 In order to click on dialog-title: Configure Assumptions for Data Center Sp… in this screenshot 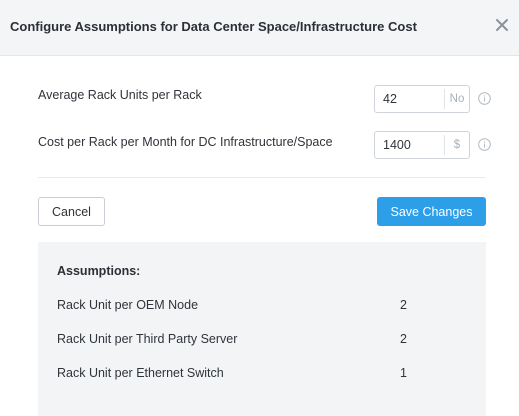, I will do `click(213, 26)`.